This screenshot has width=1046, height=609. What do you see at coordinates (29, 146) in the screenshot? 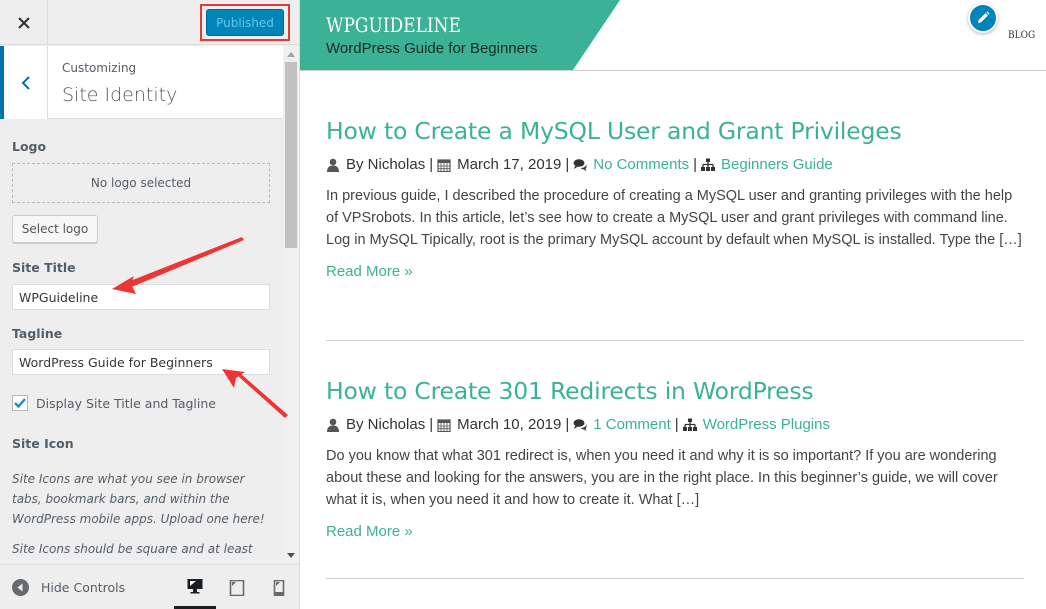
I see `logo-label: Logo` at bounding box center [29, 146].